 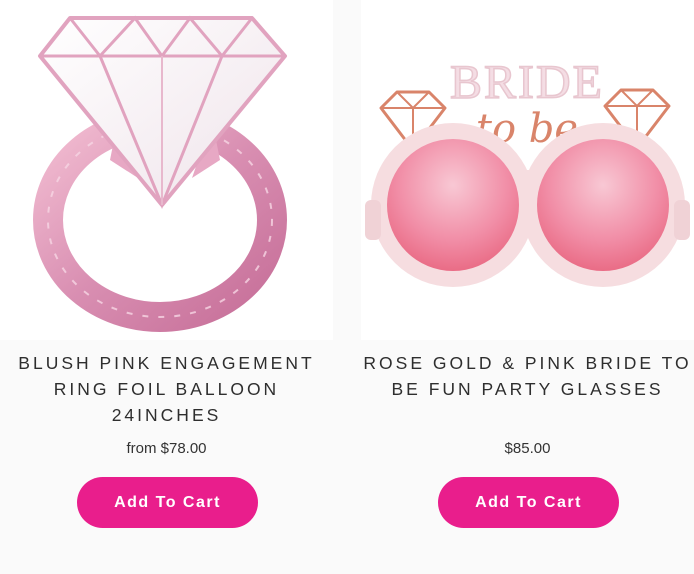 I want to click on product-title-line: BE FUN PARTY GLASSES, so click(x=527, y=389).